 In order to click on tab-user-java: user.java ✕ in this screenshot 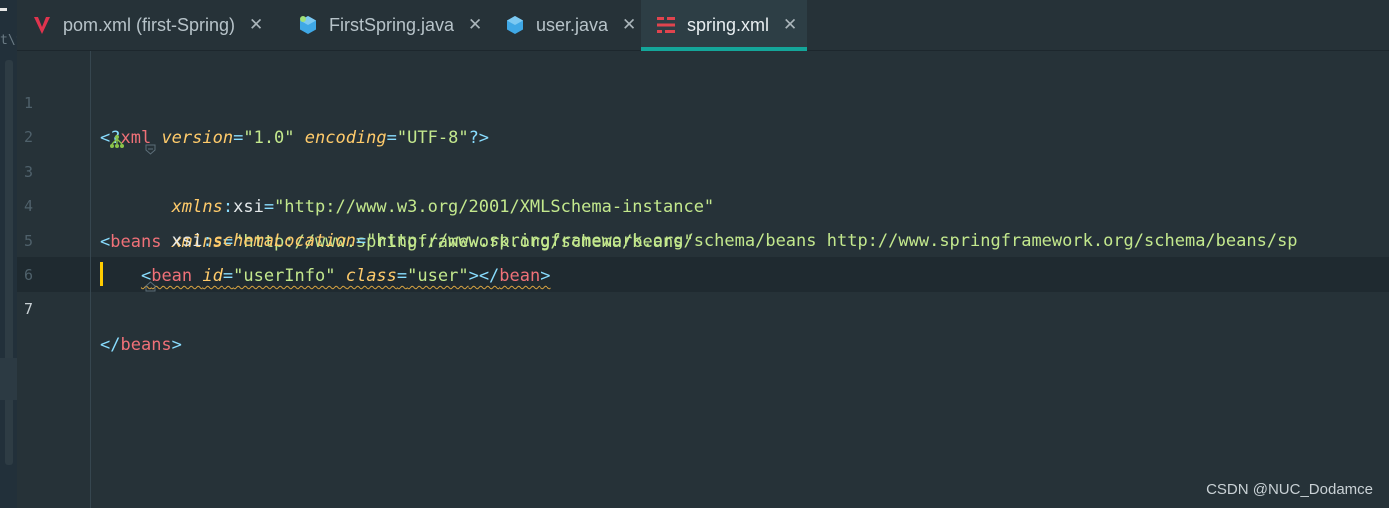, I will do `click(565, 25)`.